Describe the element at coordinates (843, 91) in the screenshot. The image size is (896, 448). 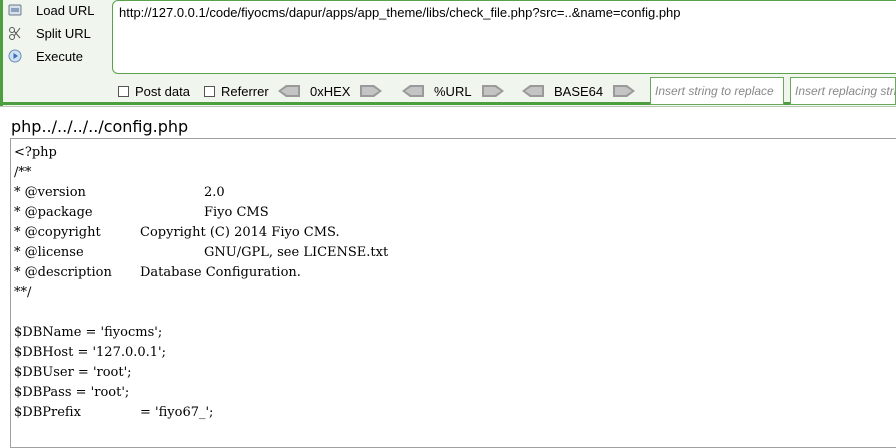
I see `replacing-string-input: Insert replacing string` at that location.